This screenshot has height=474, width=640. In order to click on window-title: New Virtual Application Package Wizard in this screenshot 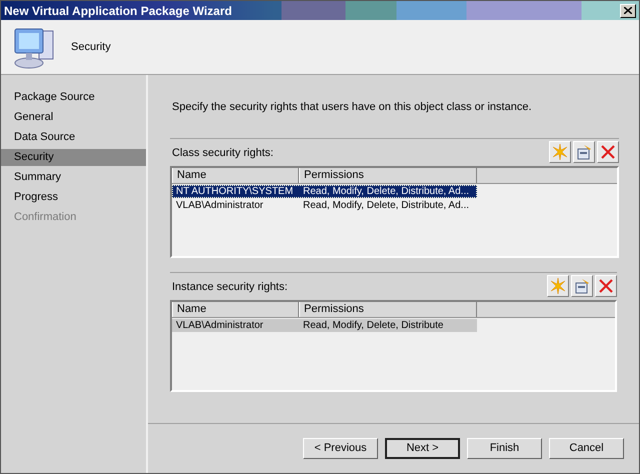, I will do `click(117, 11)`.